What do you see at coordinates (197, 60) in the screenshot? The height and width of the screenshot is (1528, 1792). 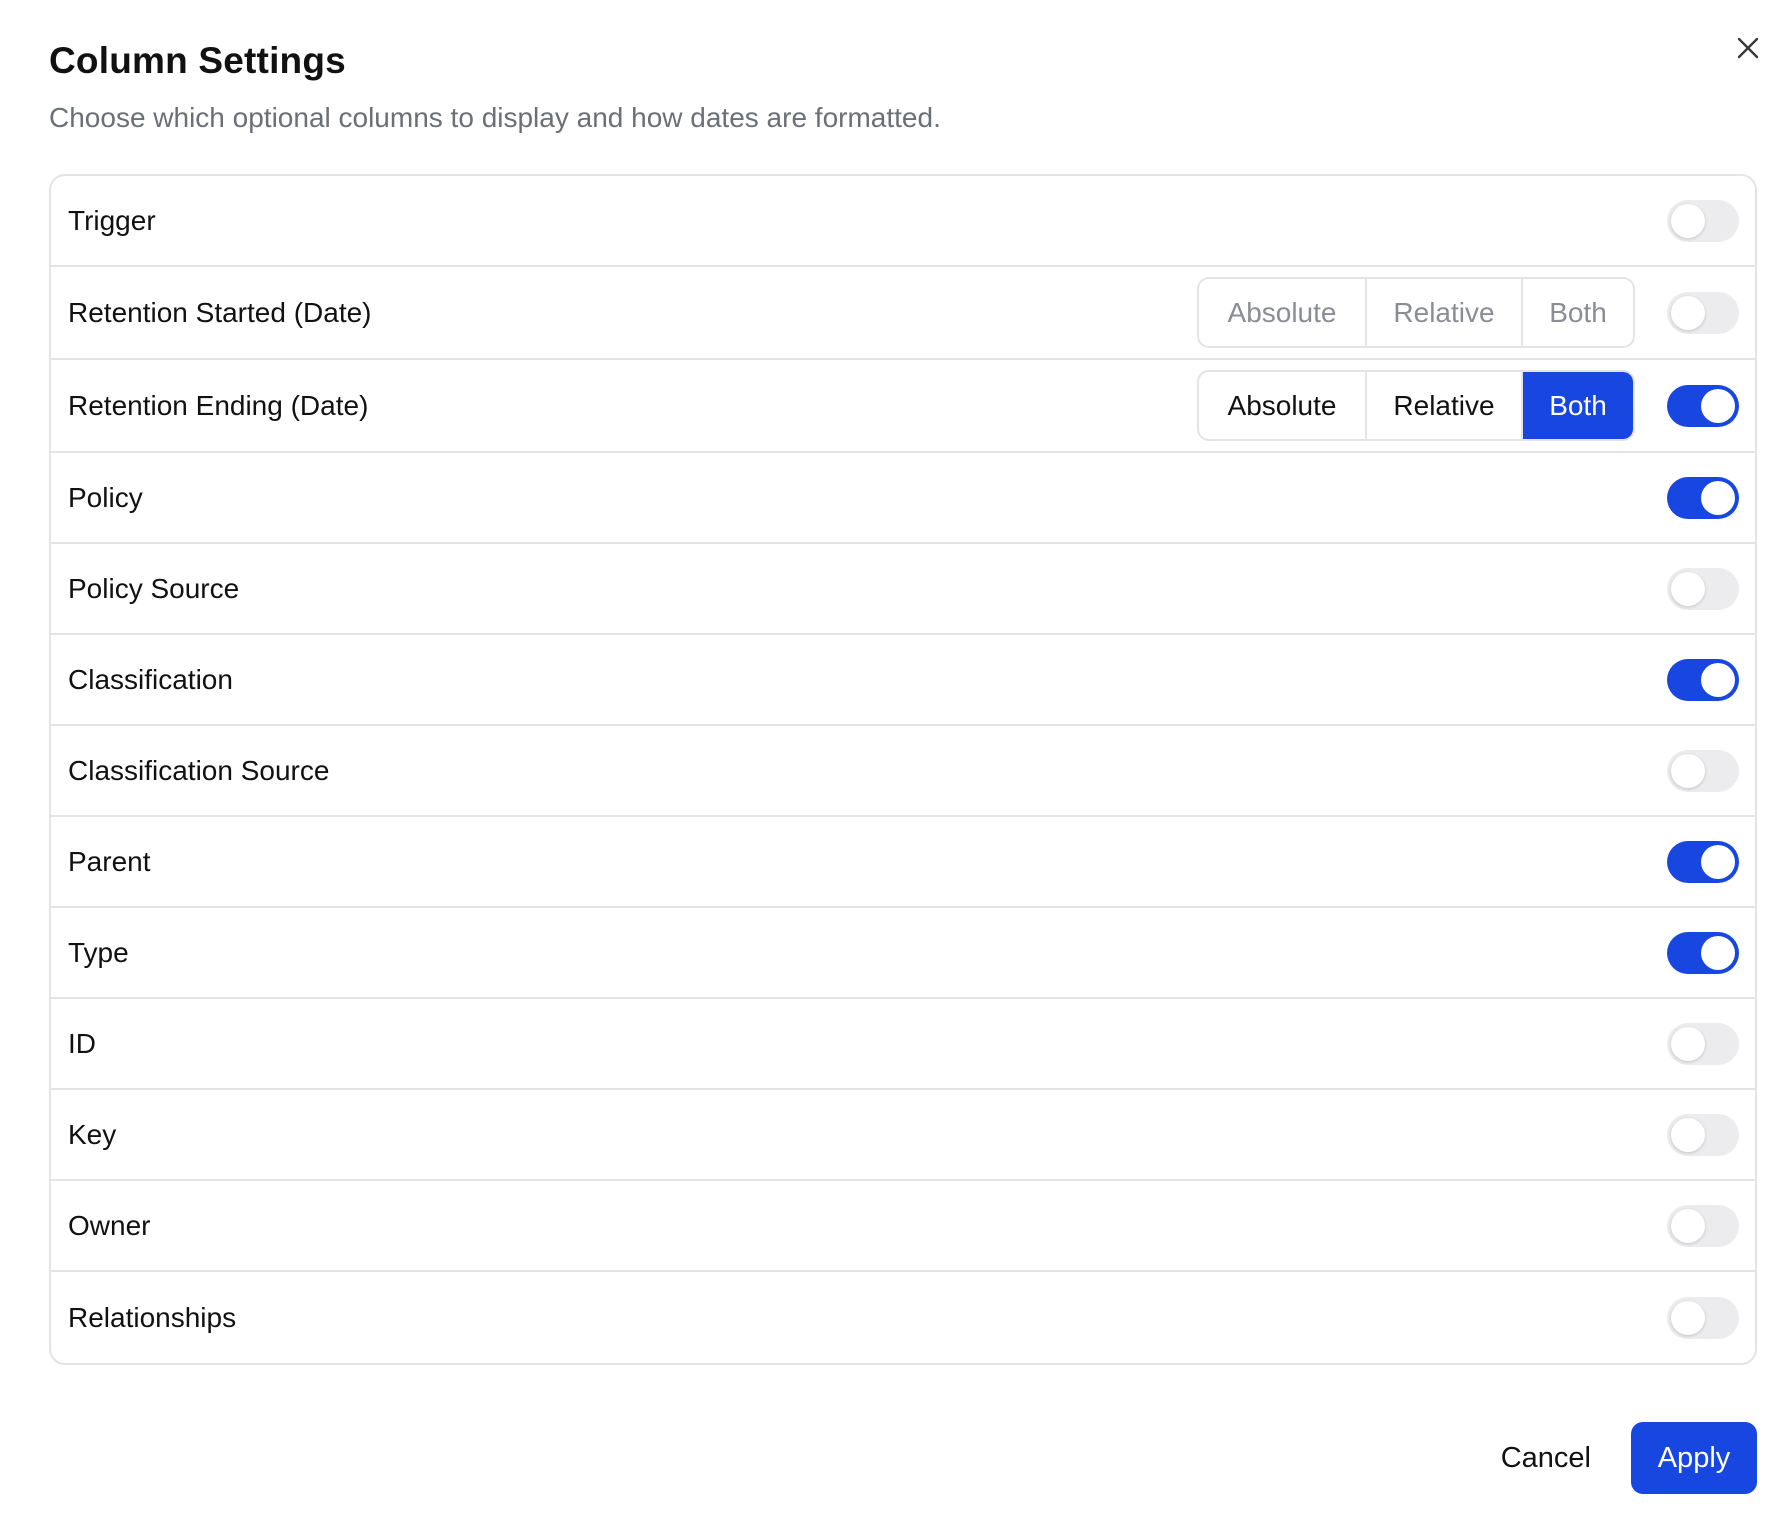 I see `dialog-title: Column Settings` at bounding box center [197, 60].